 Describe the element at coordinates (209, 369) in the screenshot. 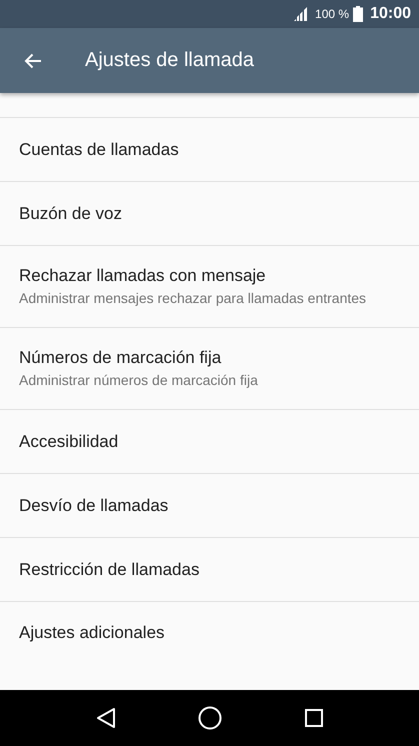

I see `settings-item: Números de marcación fija Administrar números de marcación fija` at that location.